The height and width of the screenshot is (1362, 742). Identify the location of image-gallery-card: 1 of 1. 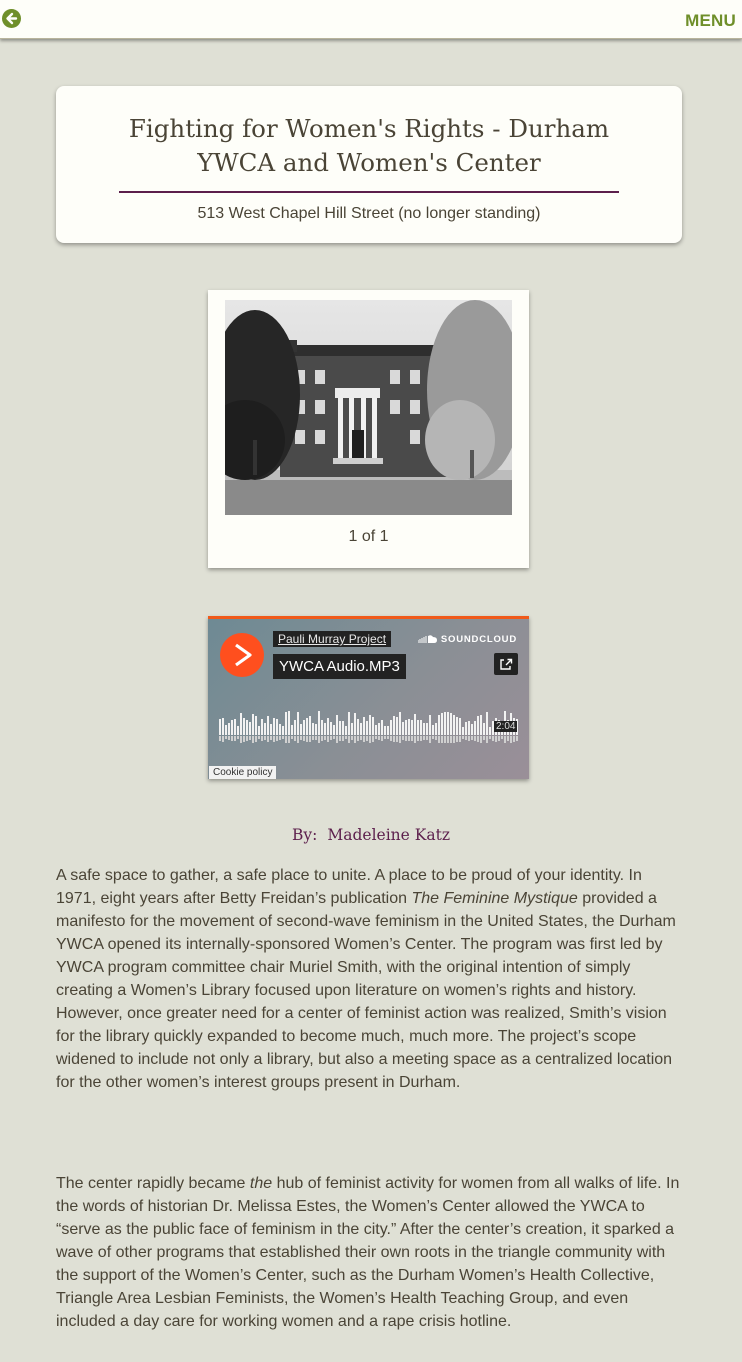
(368, 429).